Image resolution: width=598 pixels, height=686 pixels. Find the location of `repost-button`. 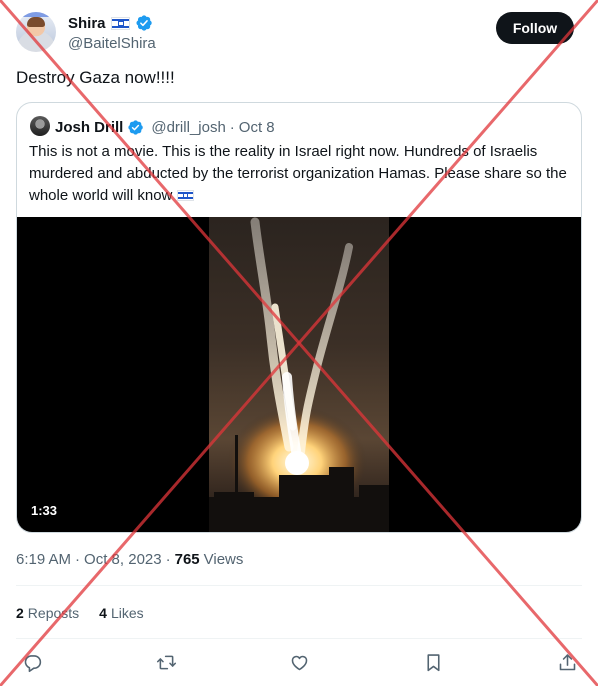

repost-button is located at coordinates (166, 662).